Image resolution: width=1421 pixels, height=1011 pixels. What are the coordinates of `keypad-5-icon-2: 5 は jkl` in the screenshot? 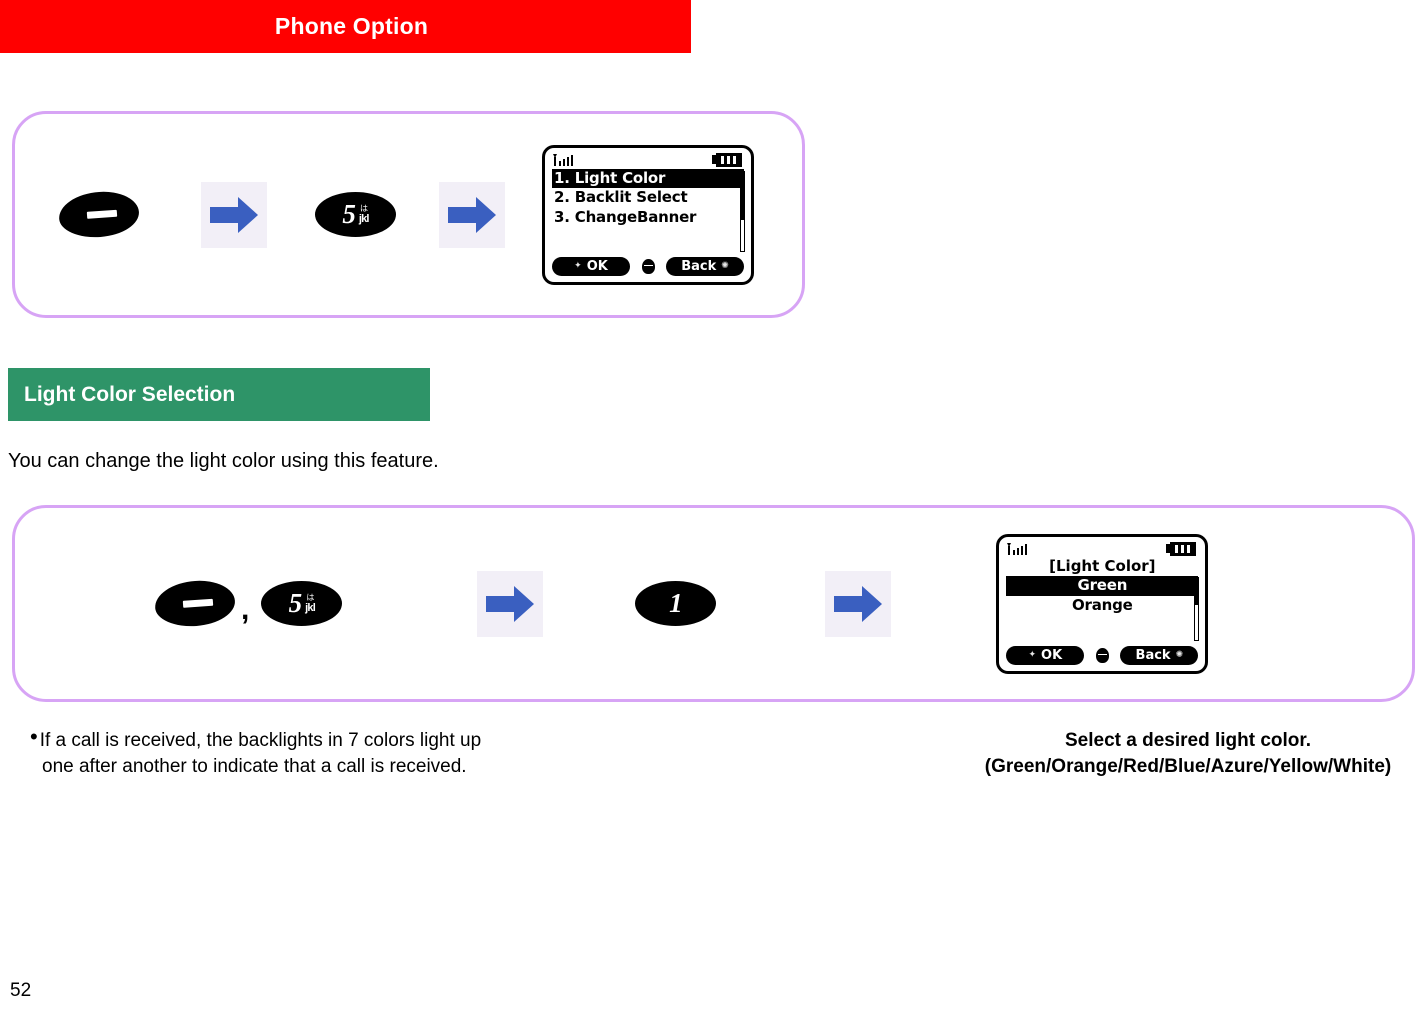 It's located at (302, 603).